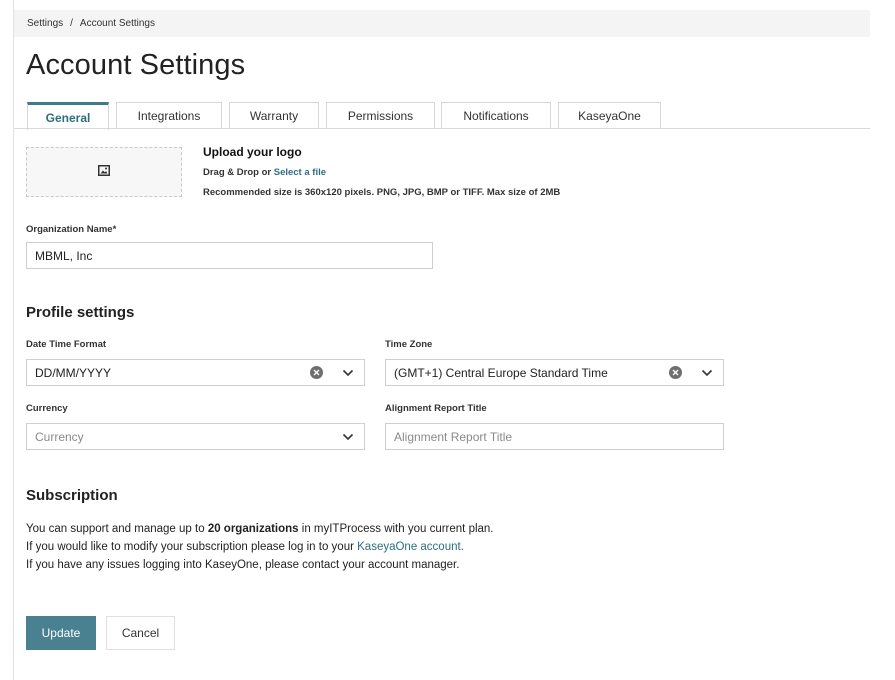 The width and height of the screenshot is (895, 680). I want to click on currency-select: Currency, so click(195, 436).